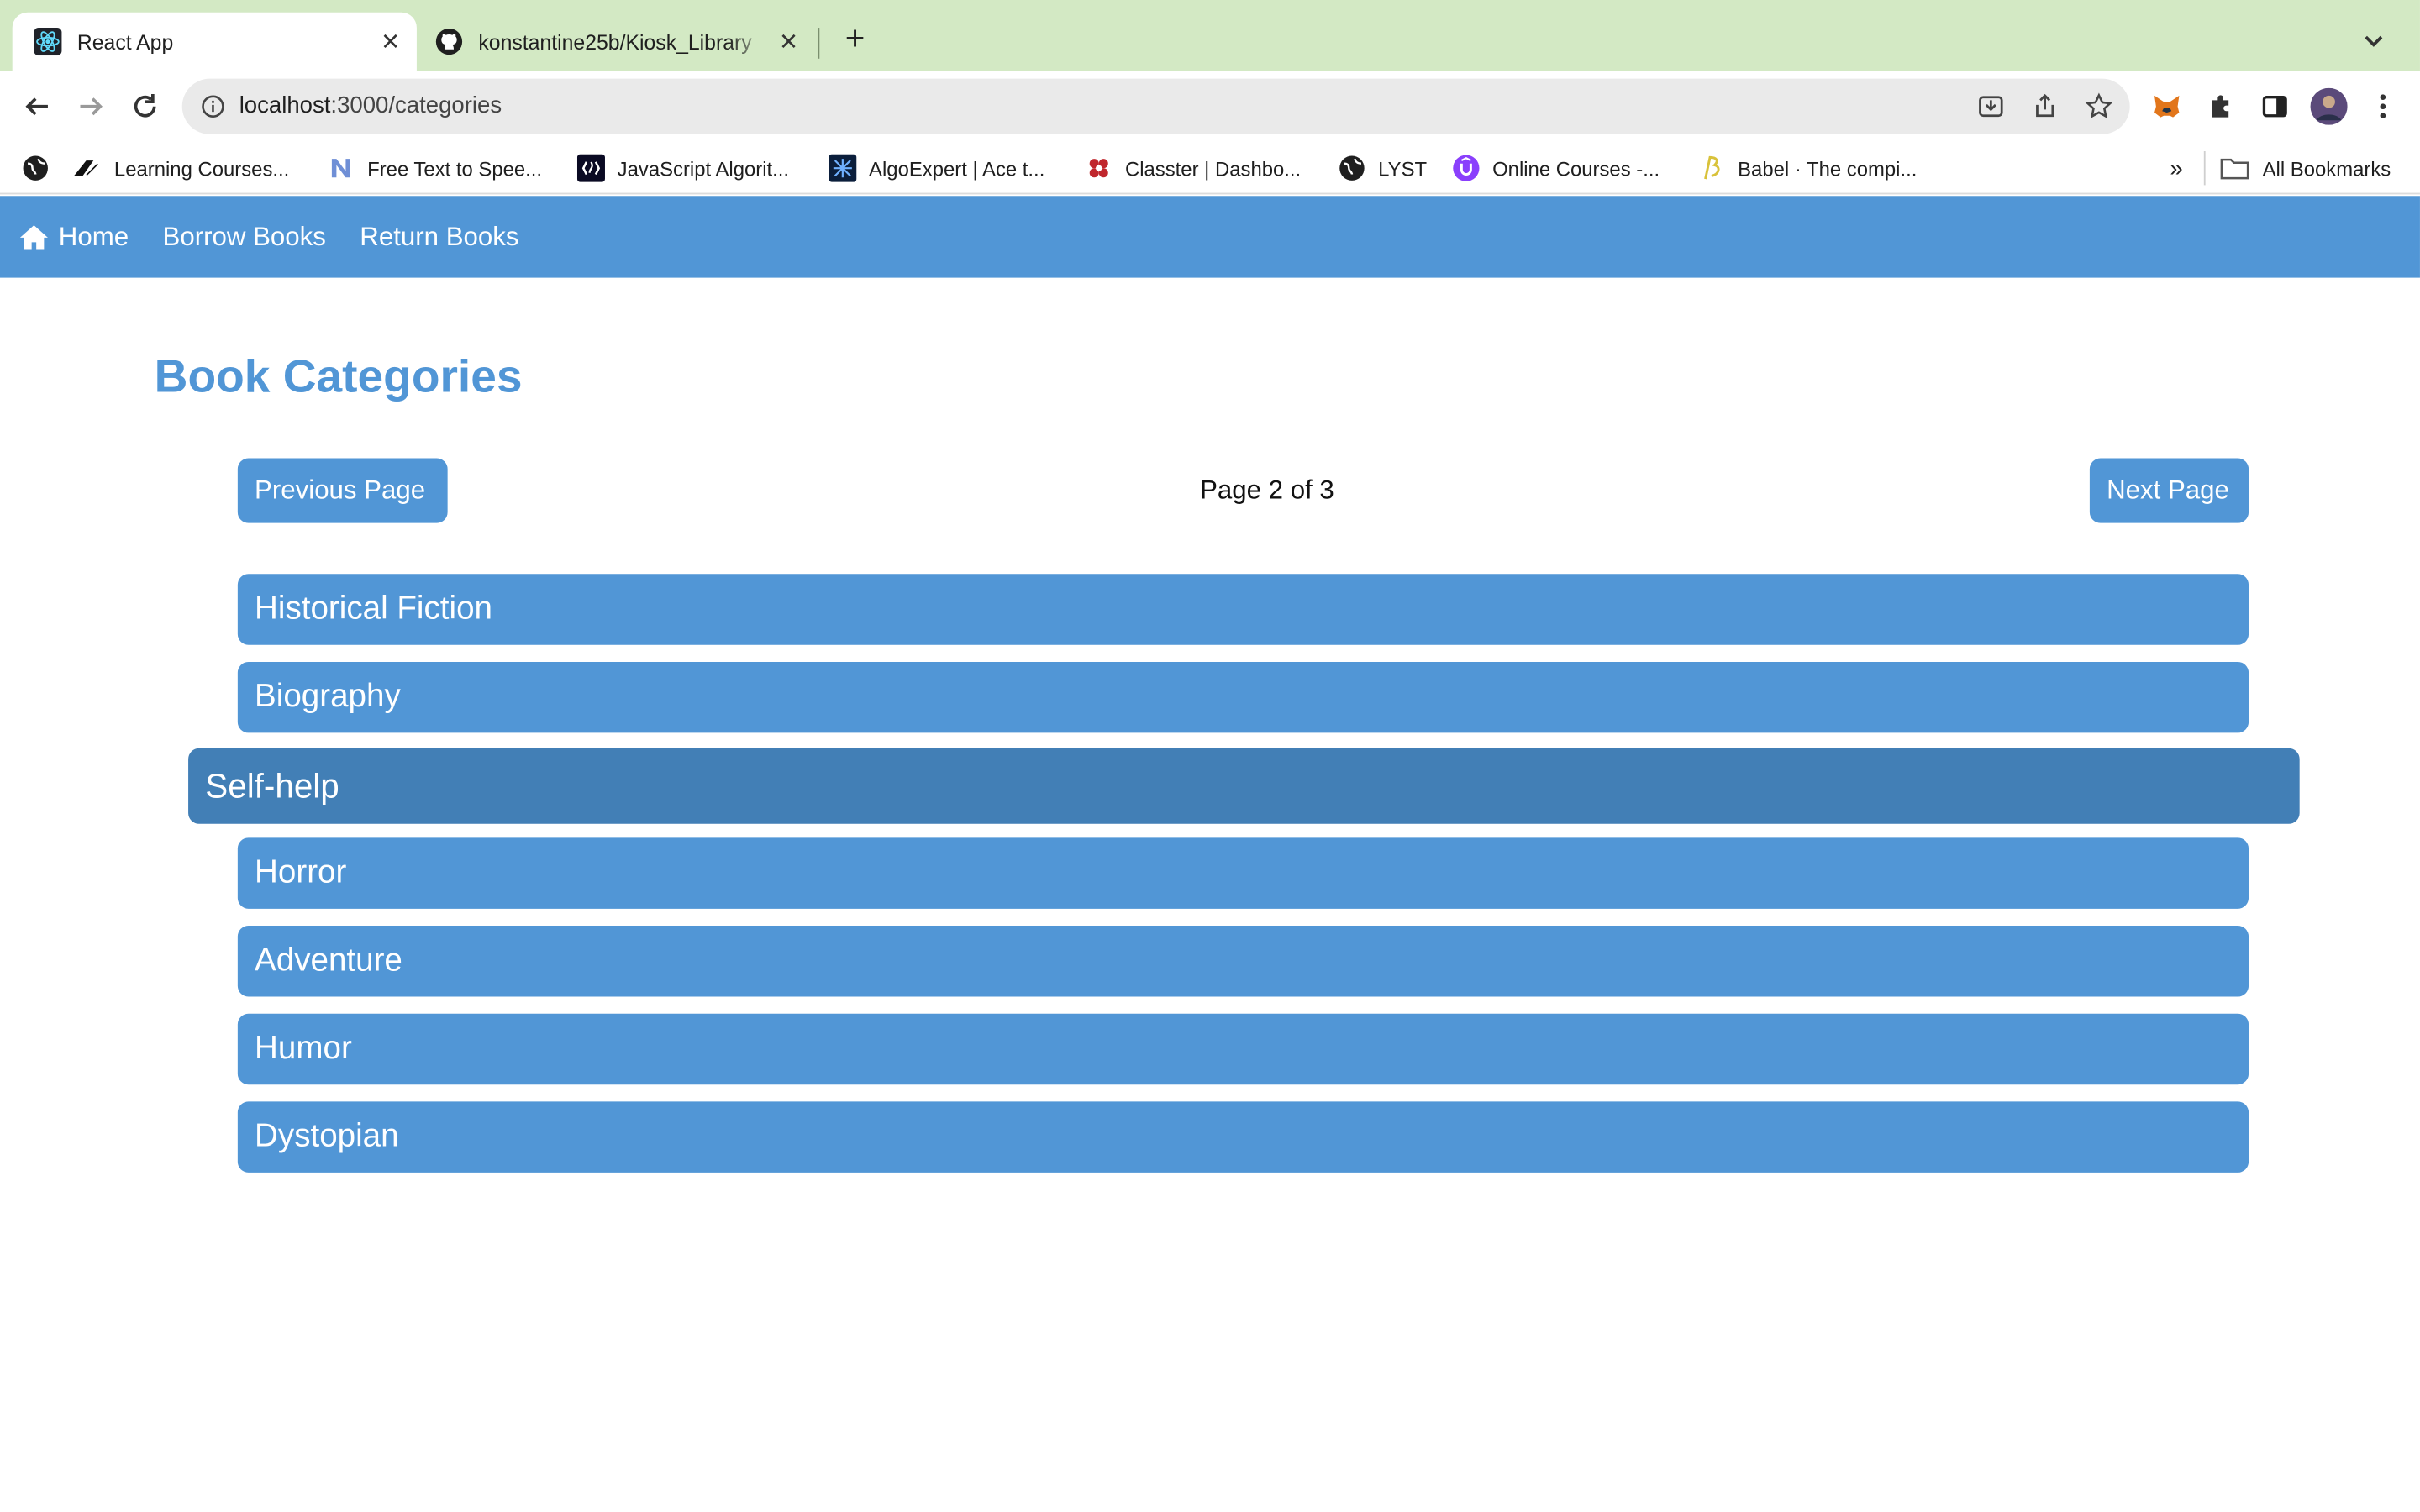  What do you see at coordinates (1267, 490) in the screenshot?
I see `page-indicator: Page 2 of 3` at bounding box center [1267, 490].